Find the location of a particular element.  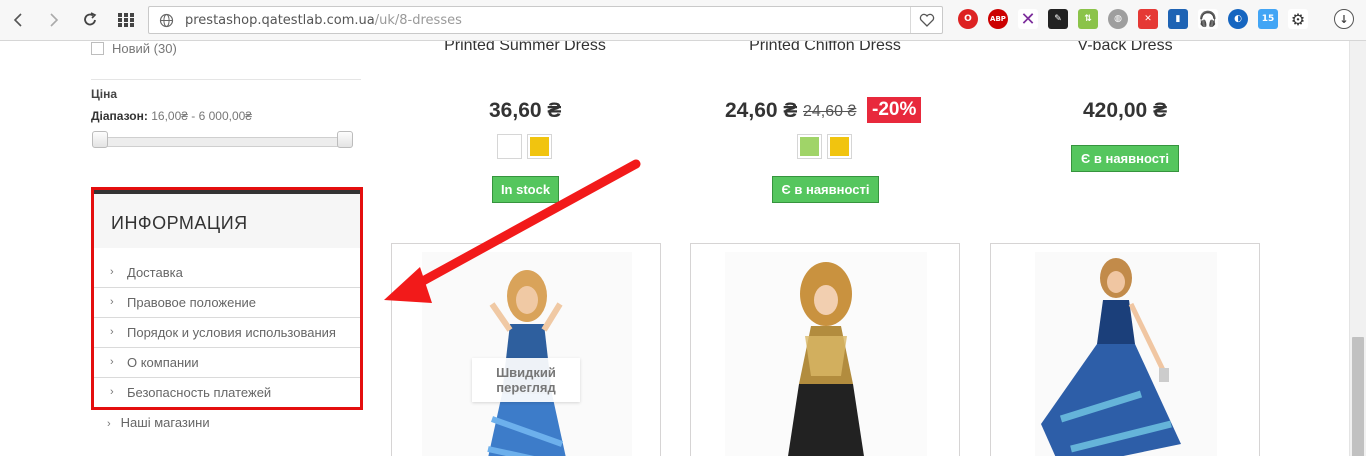

information-header: ИНФОРМАЦИЯ is located at coordinates (227, 219).